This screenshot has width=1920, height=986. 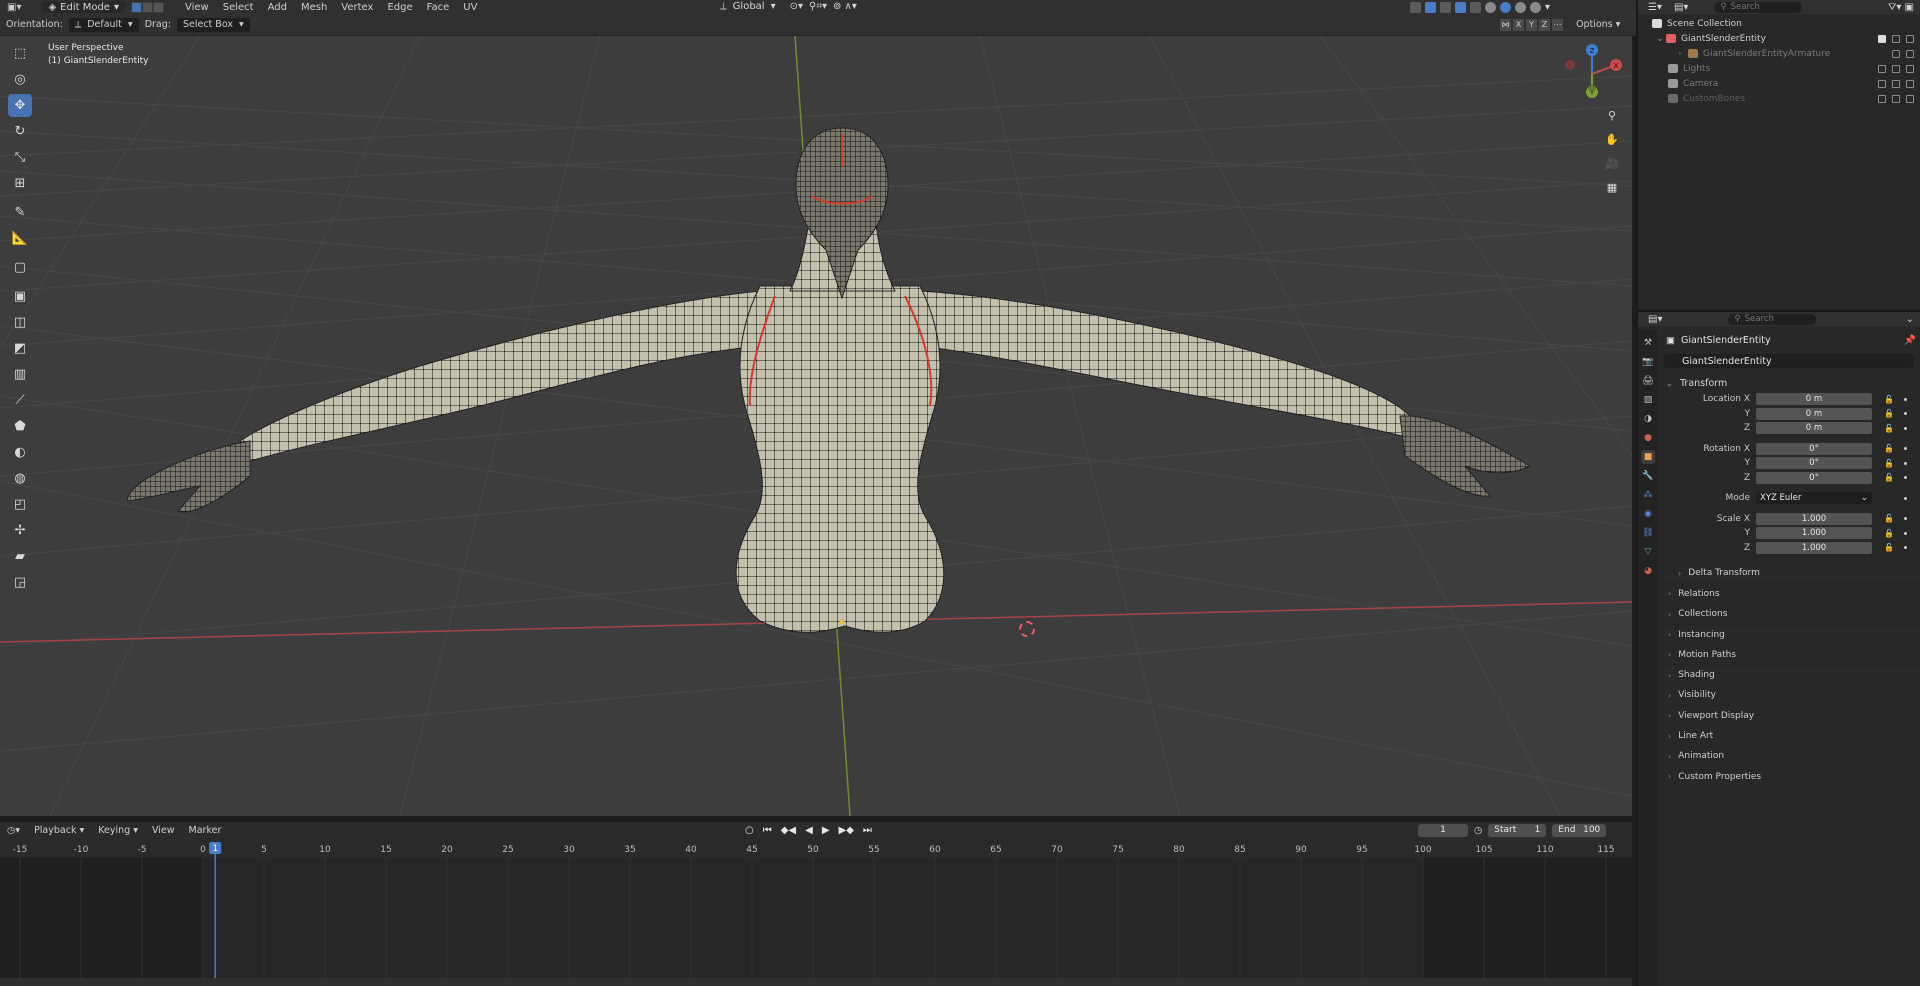 I want to click on timeline-scrollbar, so click(x=816, y=982).